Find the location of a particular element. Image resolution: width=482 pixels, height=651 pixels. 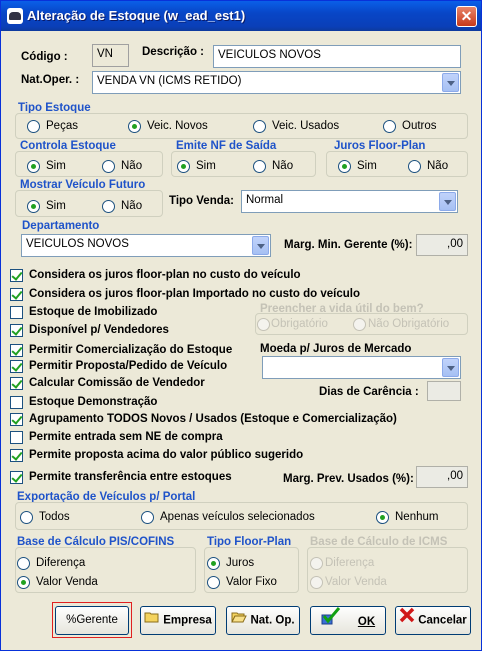

radio-outros-label: Outros is located at coordinates (419, 126).